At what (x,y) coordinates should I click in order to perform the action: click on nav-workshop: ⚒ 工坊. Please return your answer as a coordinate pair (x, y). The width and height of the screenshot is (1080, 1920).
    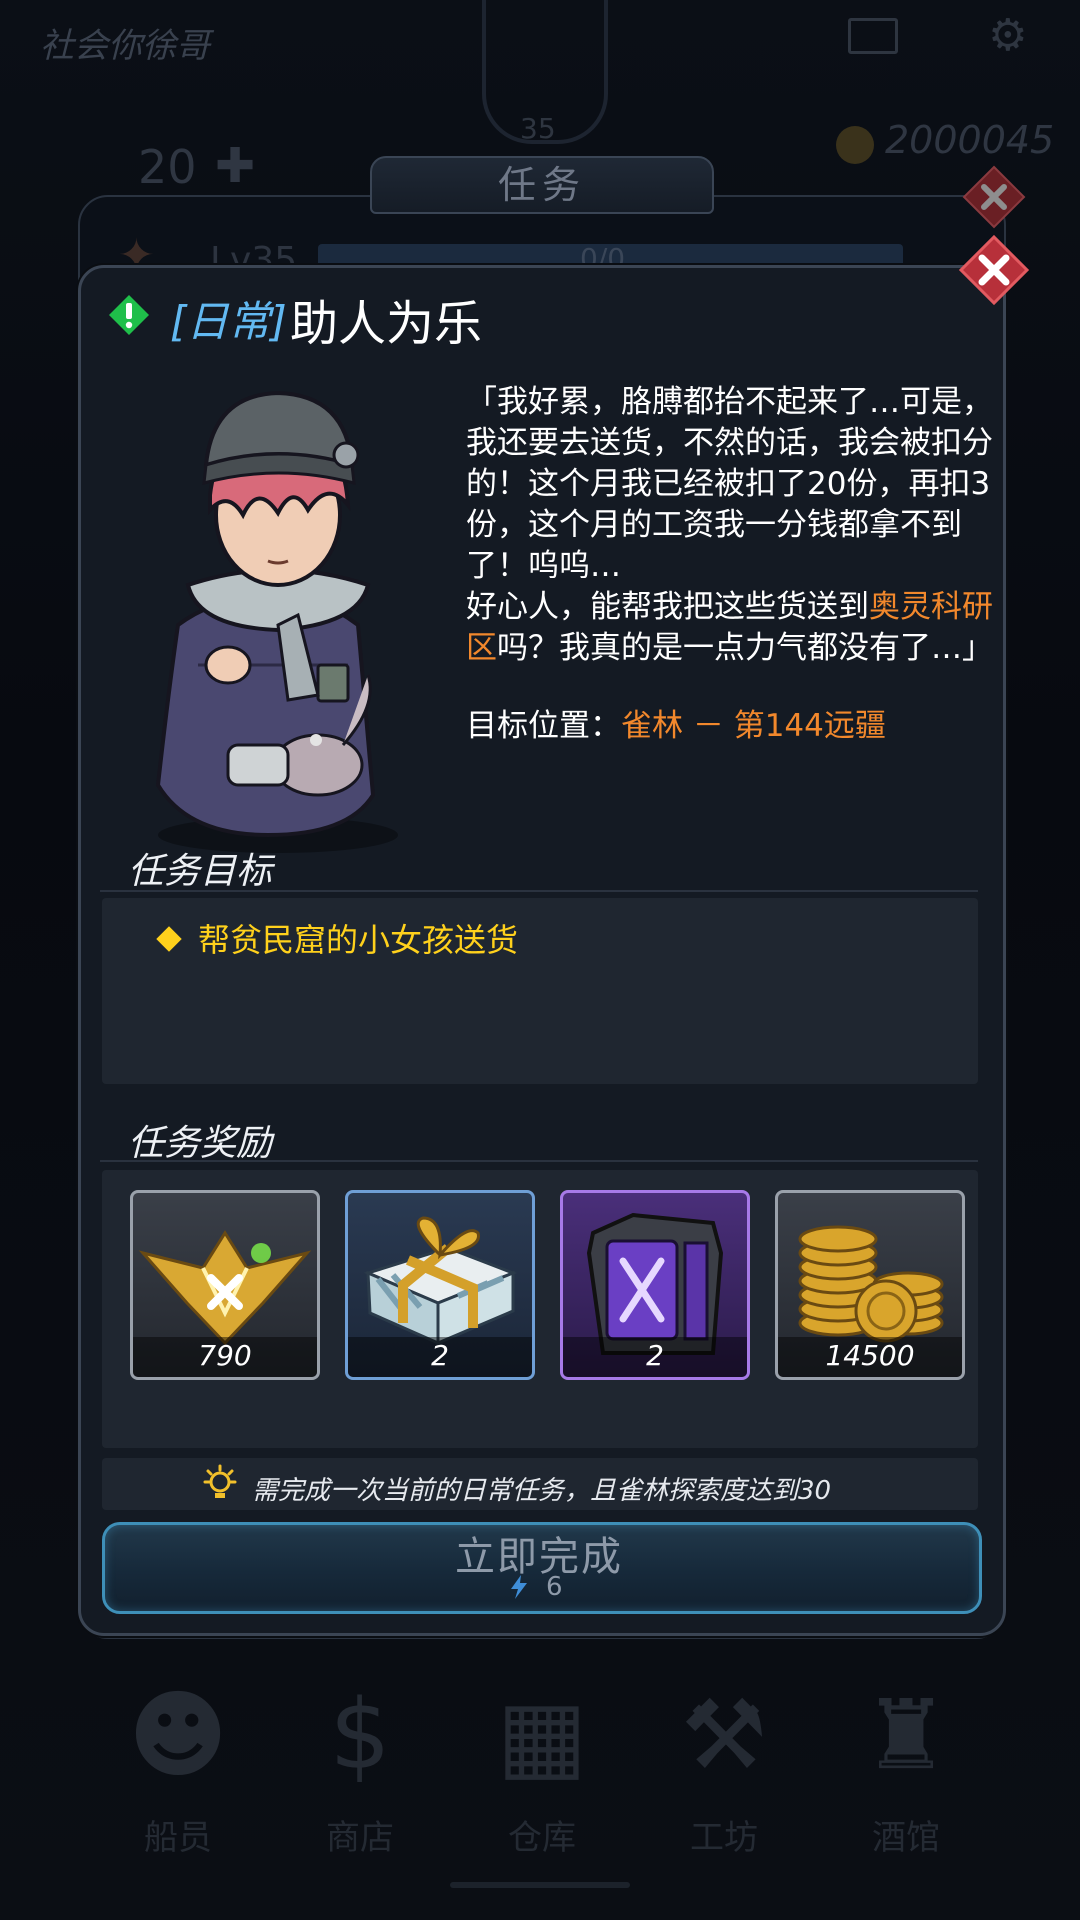
    Looking at the image, I should click on (724, 1769).